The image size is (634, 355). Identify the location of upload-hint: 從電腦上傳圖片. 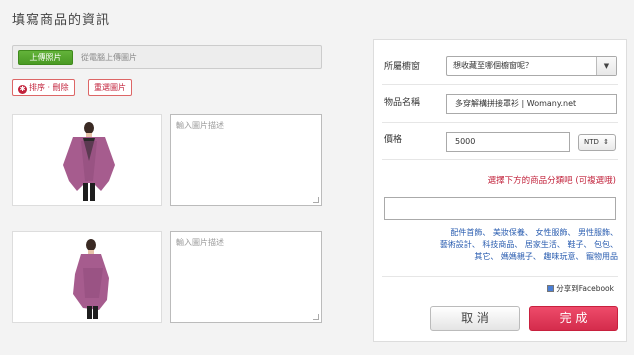
(109, 57).